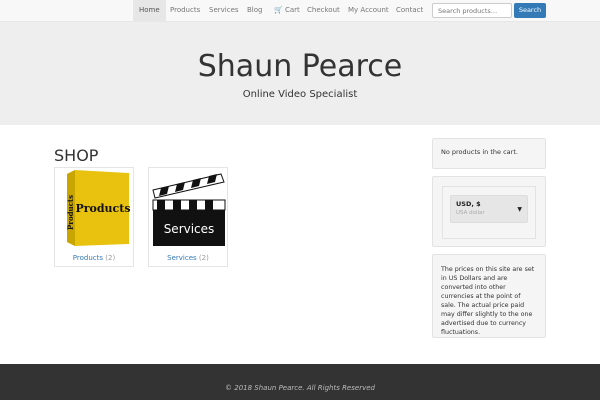 The height and width of the screenshot is (400, 600). Describe the element at coordinates (530, 10) in the screenshot. I see `search-button: Search` at that location.